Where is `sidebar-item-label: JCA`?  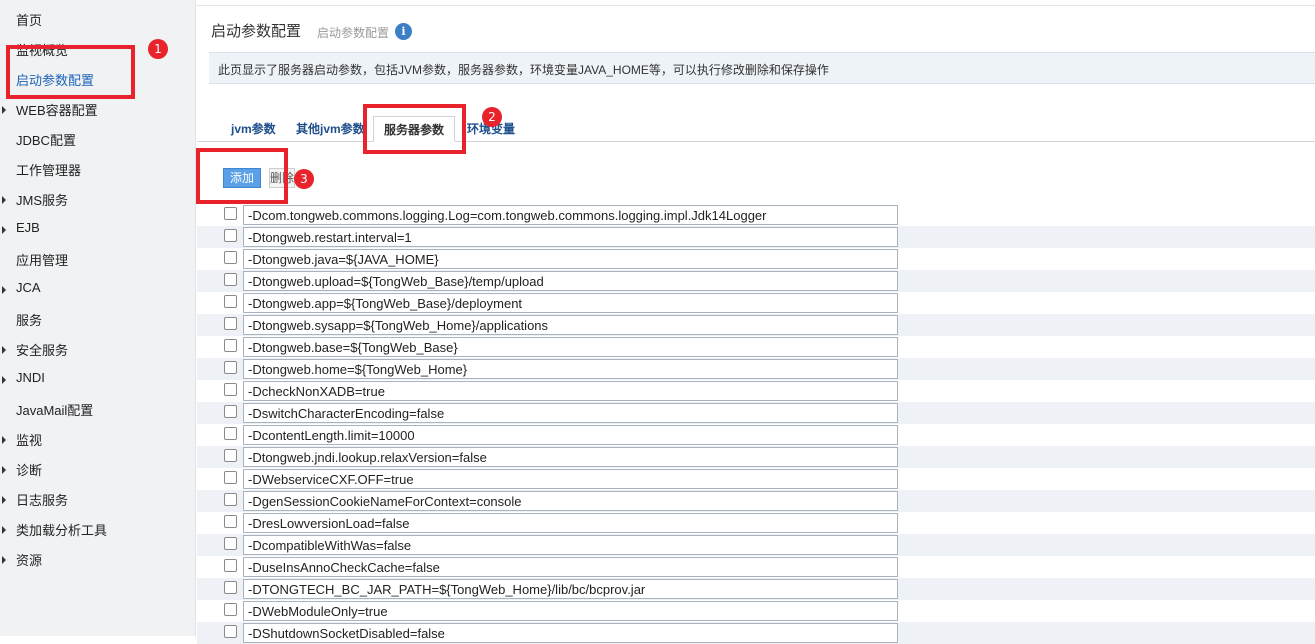 sidebar-item-label: JCA is located at coordinates (28, 287).